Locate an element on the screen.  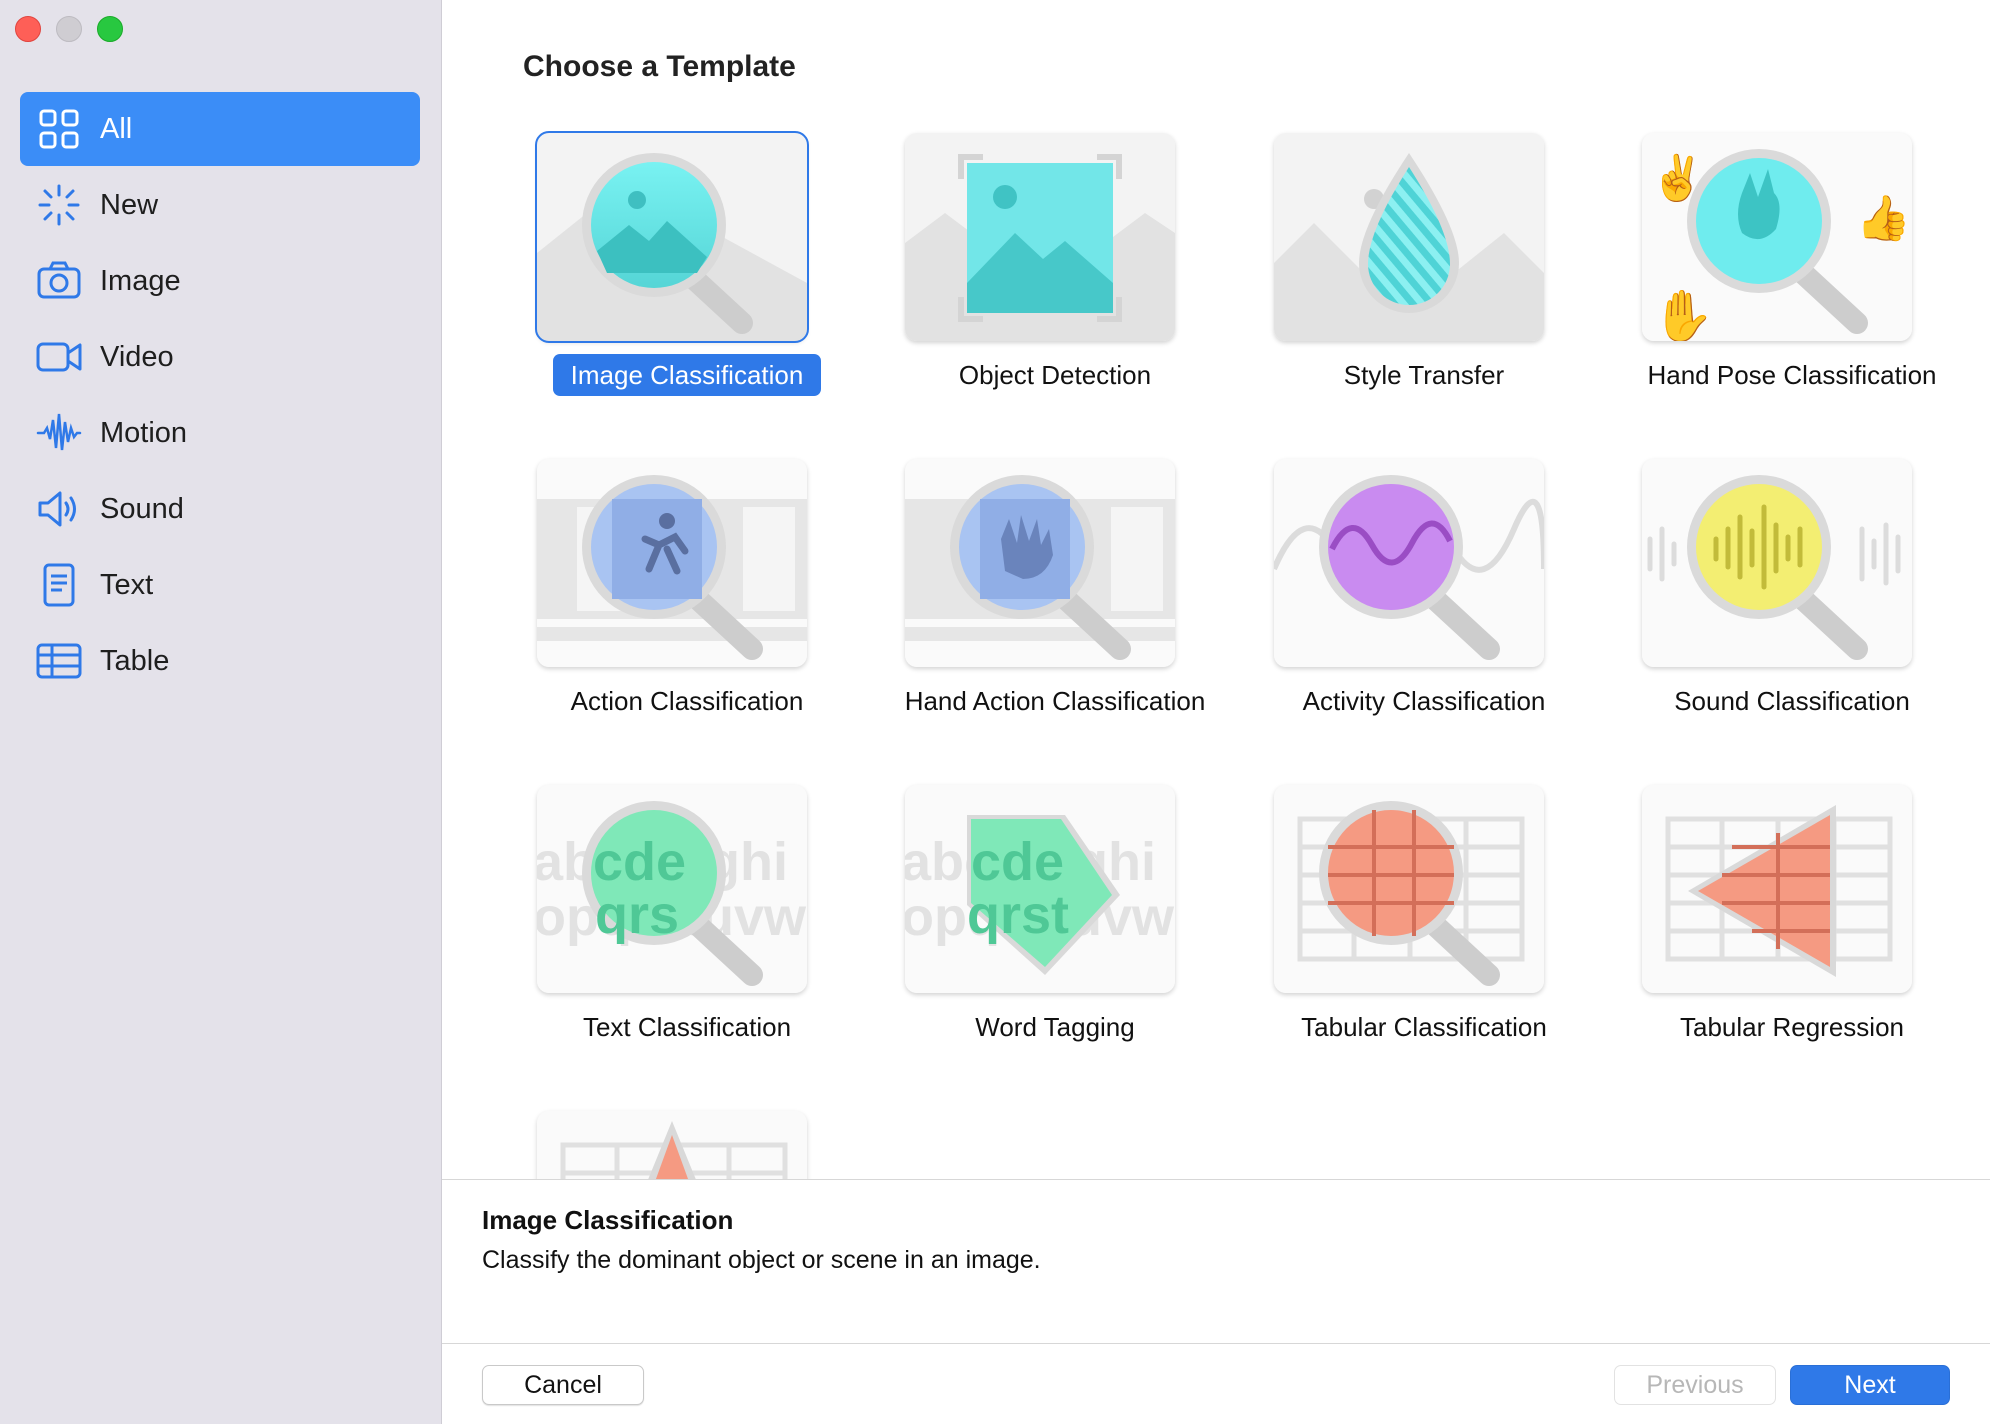
template-label: Word Tagging is located at coordinates (1055, 1027).